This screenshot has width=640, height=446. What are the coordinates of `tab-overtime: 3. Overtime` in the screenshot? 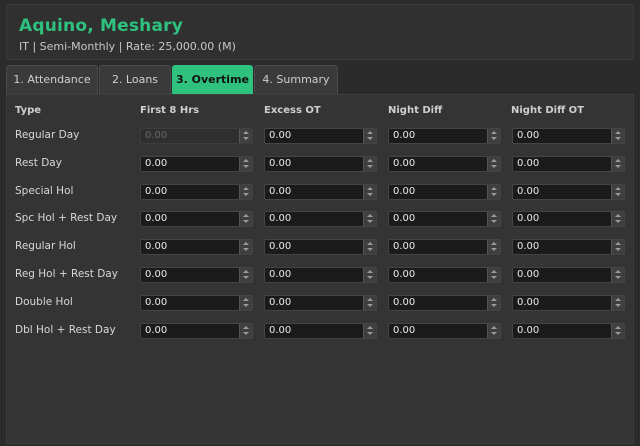 It's located at (212, 79).